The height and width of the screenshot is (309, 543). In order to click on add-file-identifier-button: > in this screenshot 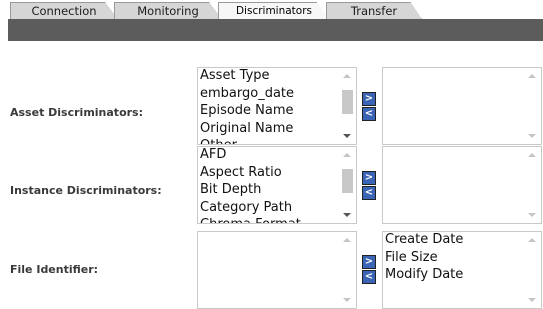, I will do `click(369, 262)`.